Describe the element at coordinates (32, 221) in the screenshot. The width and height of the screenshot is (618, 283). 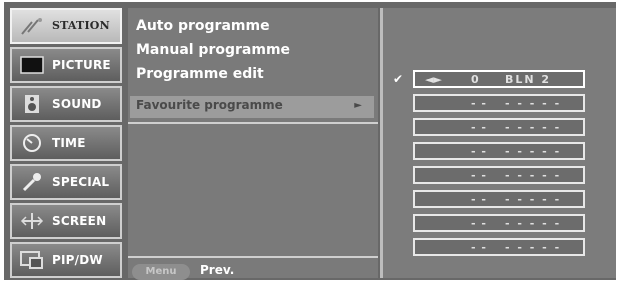
I see `screen-icon` at that location.